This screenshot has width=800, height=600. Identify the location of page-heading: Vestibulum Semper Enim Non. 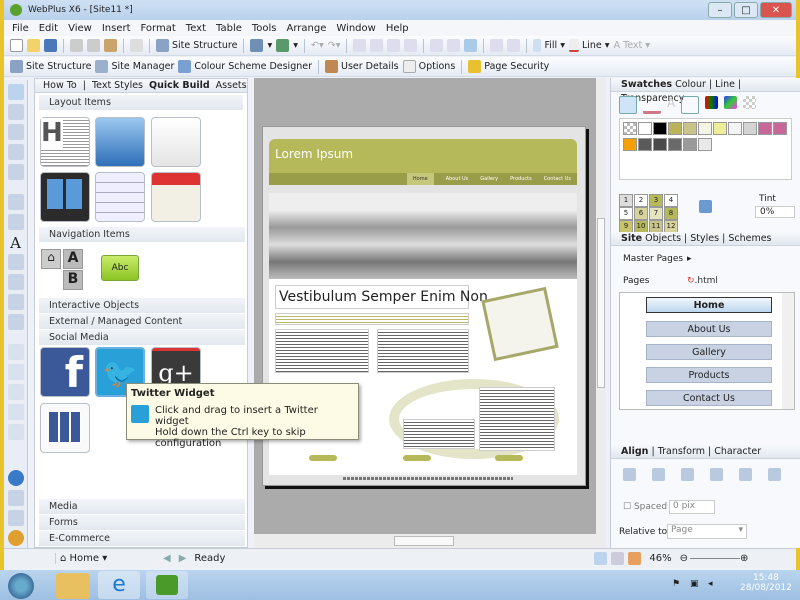
(381, 297).